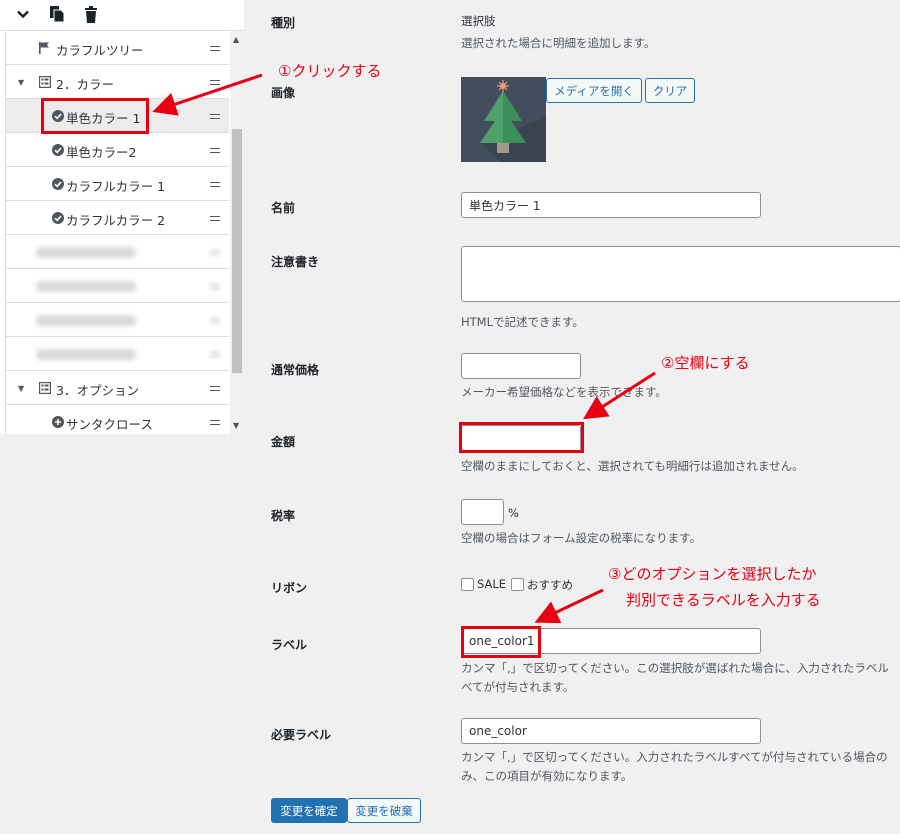 Image resolution: width=900 pixels, height=834 pixels. I want to click on annotation-step3-line1: ③どのオプションを選択したか, so click(712, 574).